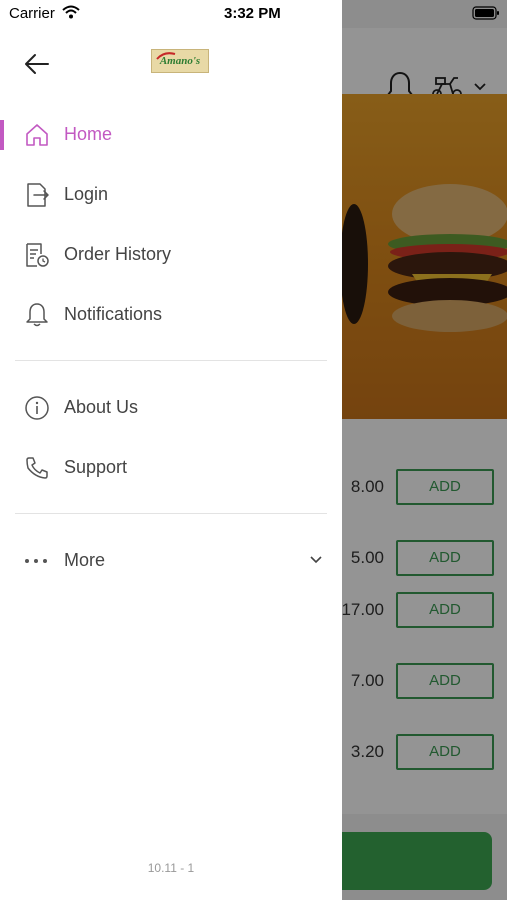  I want to click on menu-label: Notifications, so click(113, 314).